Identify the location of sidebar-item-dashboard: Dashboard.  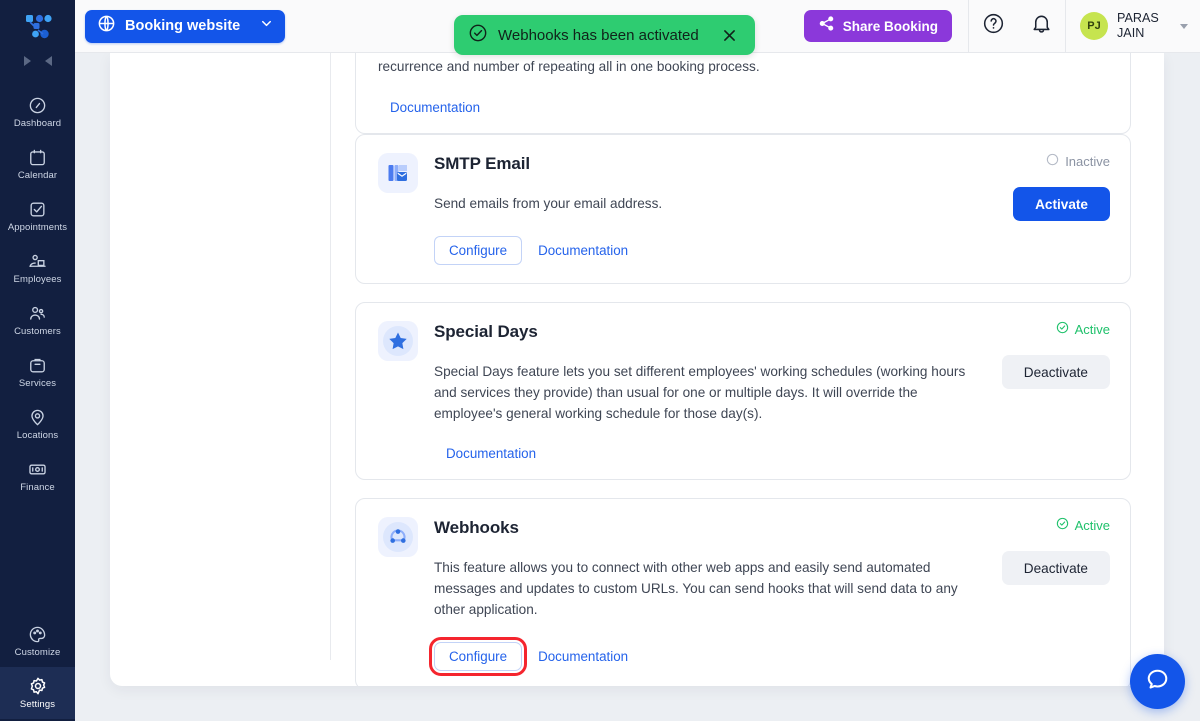
(37, 112).